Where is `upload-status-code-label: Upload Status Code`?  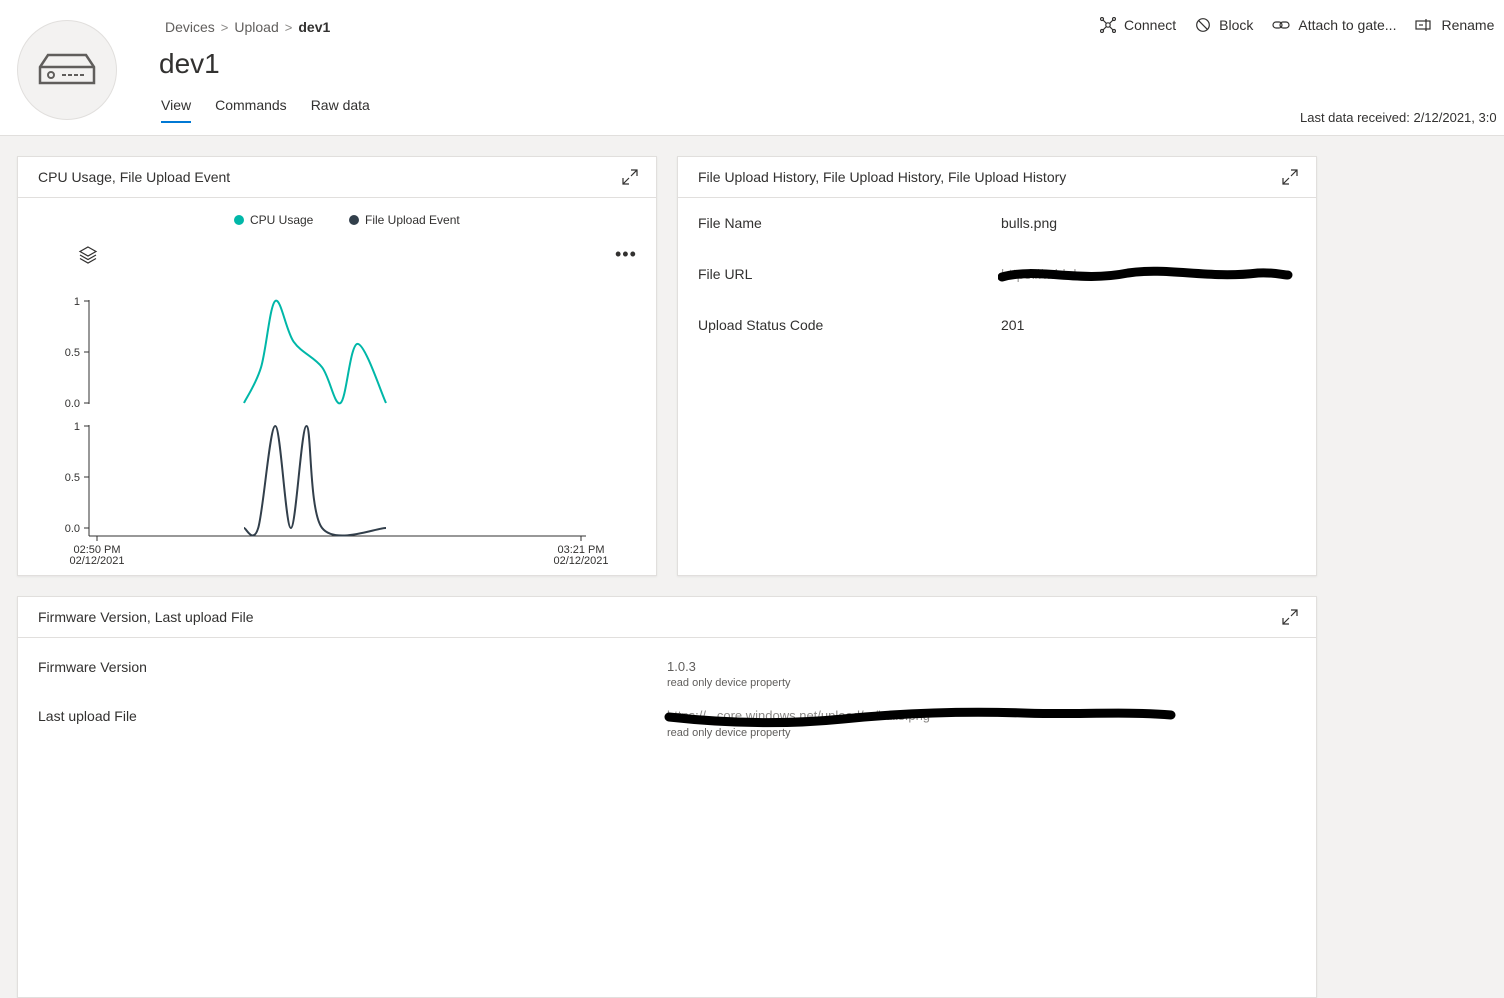
upload-status-code-label: Upload Status Code is located at coordinates (761, 325).